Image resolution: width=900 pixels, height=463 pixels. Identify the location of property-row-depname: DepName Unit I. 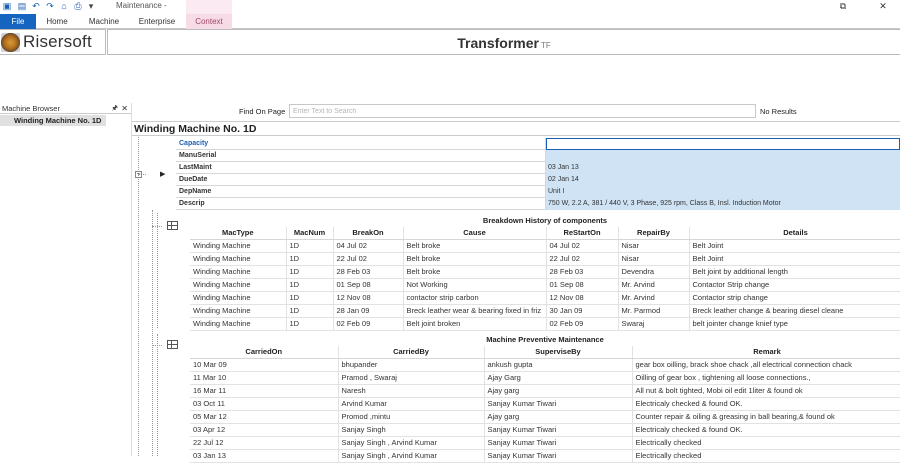
(538, 192).